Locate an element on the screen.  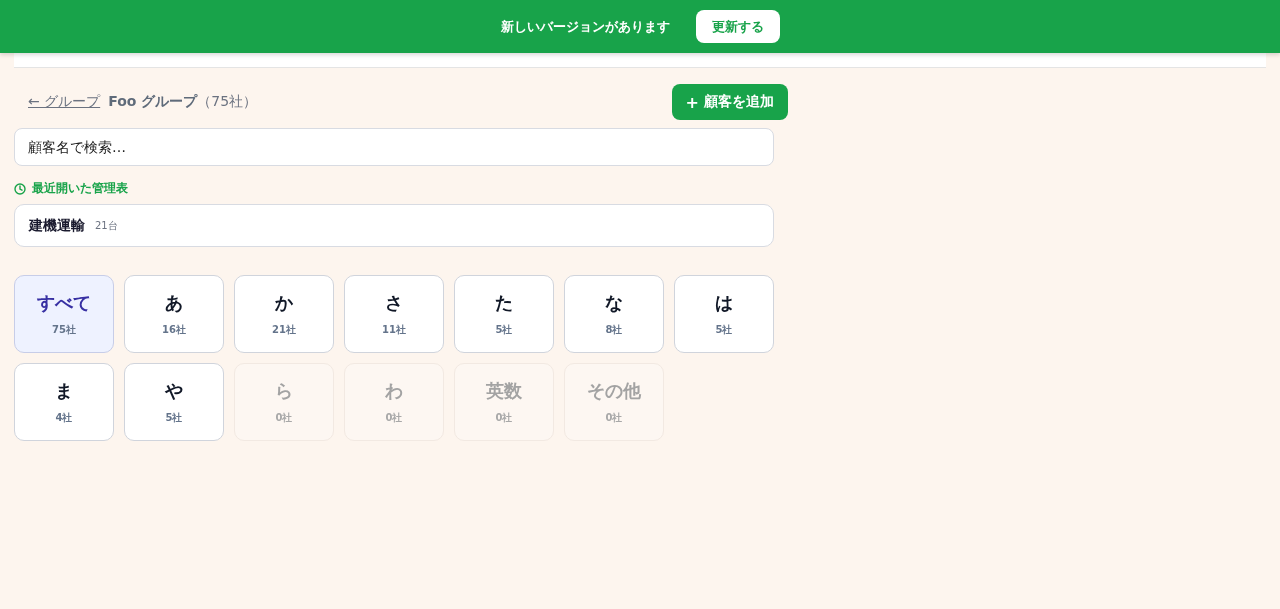
kana-filter-tile: た 5社 is located at coordinates (504, 314).